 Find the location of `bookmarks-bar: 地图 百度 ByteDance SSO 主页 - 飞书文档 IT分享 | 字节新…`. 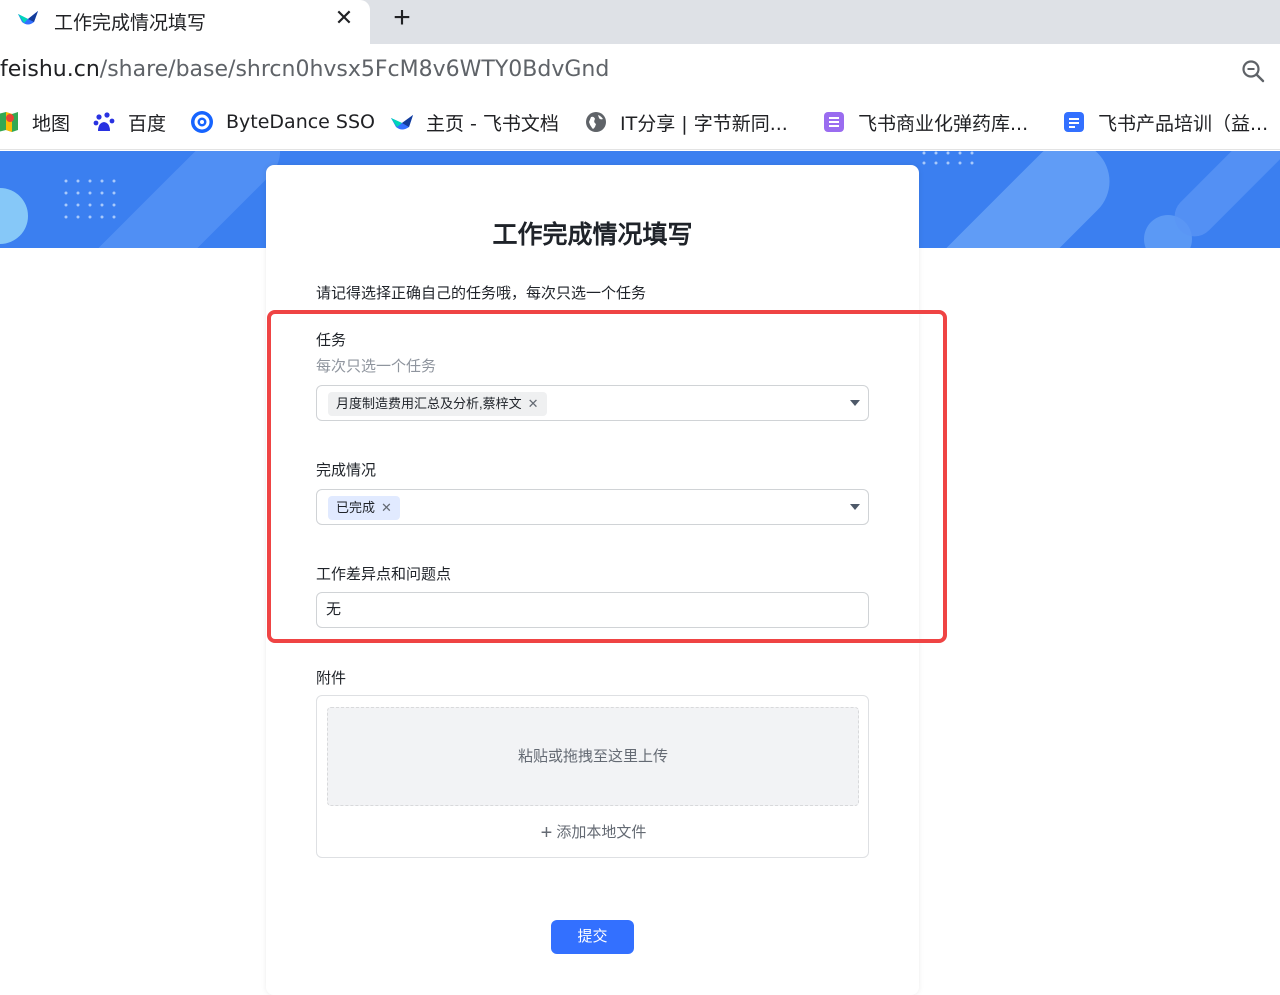

bookmarks-bar: 地图 百度 ByteDance SSO 主页 - 飞书文档 IT分享 | 字节新… is located at coordinates (640, 122).